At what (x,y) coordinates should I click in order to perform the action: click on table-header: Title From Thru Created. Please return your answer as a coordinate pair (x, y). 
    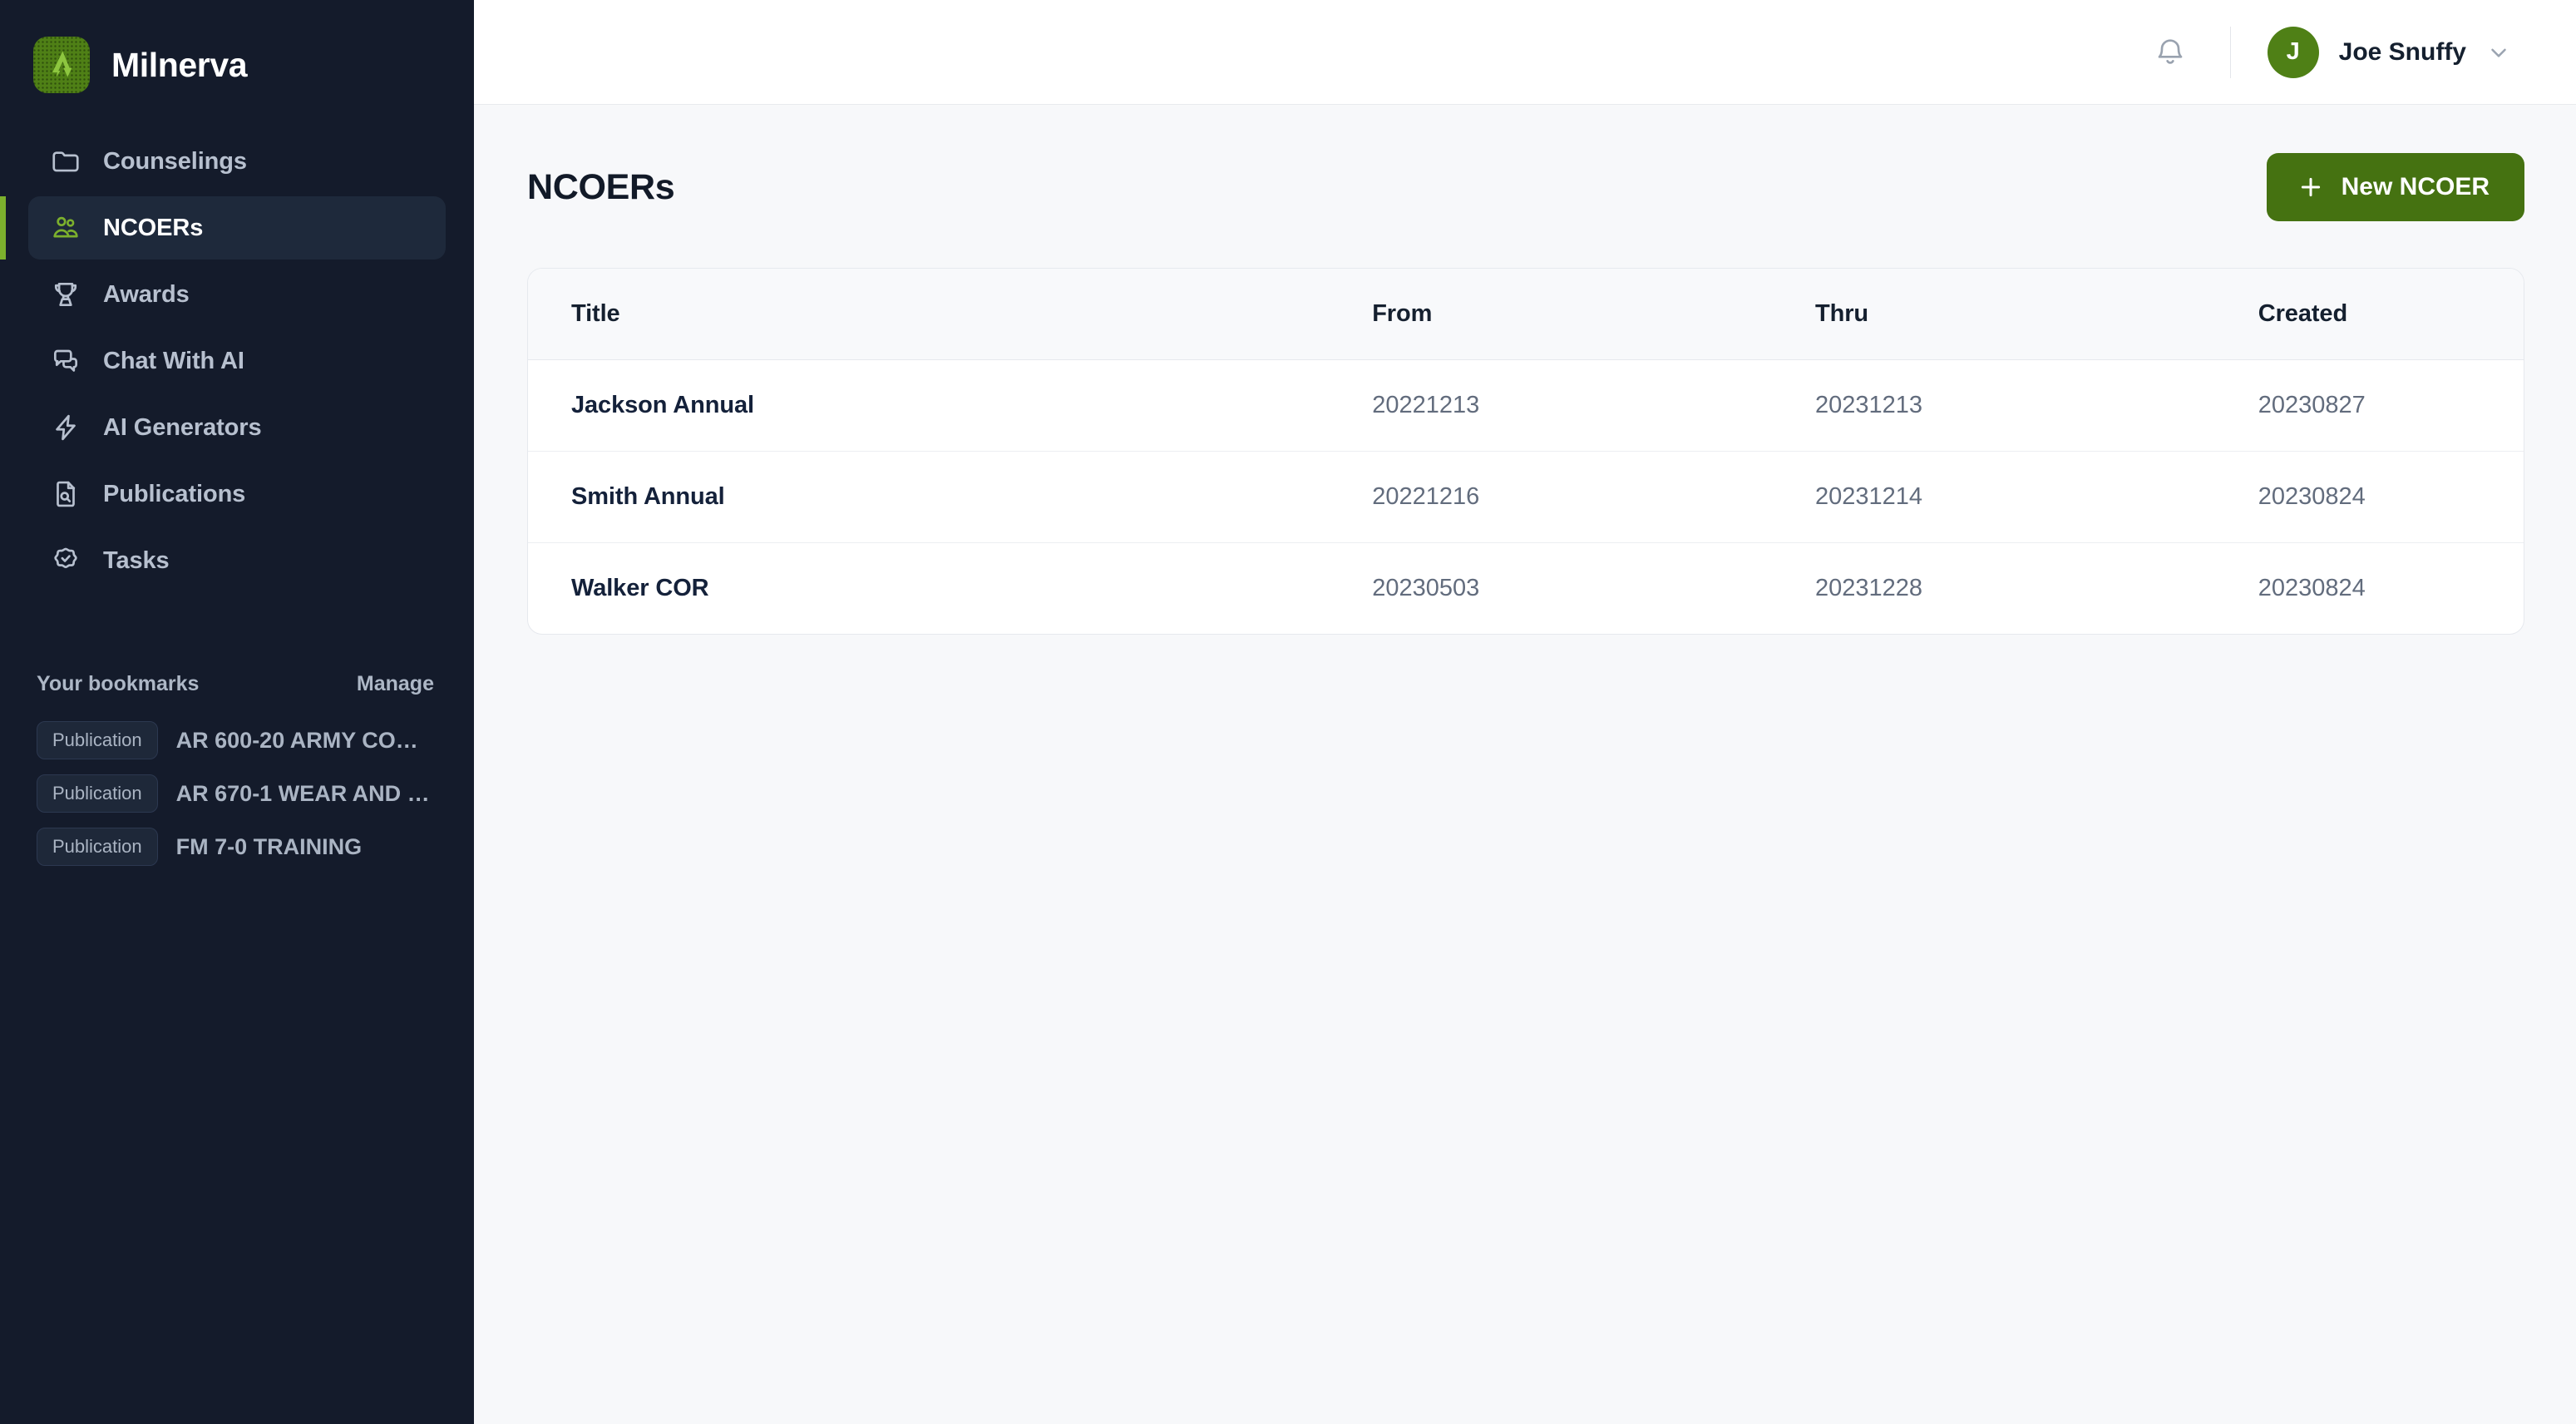
    Looking at the image, I should click on (1526, 314).